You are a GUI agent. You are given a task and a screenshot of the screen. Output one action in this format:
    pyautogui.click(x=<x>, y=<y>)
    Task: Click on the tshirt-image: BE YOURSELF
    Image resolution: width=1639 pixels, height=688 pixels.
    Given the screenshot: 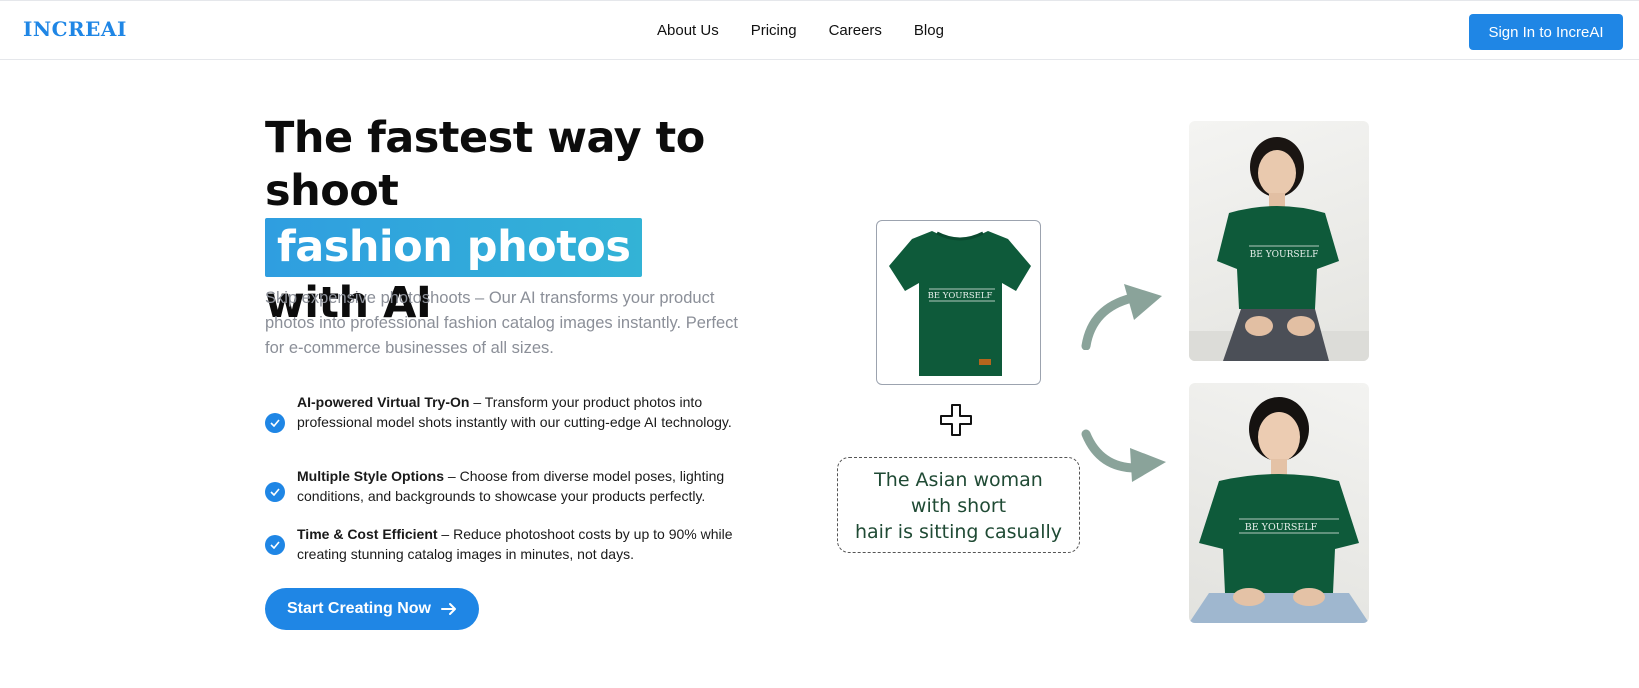 What is the action you would take?
    pyautogui.click(x=960, y=303)
    